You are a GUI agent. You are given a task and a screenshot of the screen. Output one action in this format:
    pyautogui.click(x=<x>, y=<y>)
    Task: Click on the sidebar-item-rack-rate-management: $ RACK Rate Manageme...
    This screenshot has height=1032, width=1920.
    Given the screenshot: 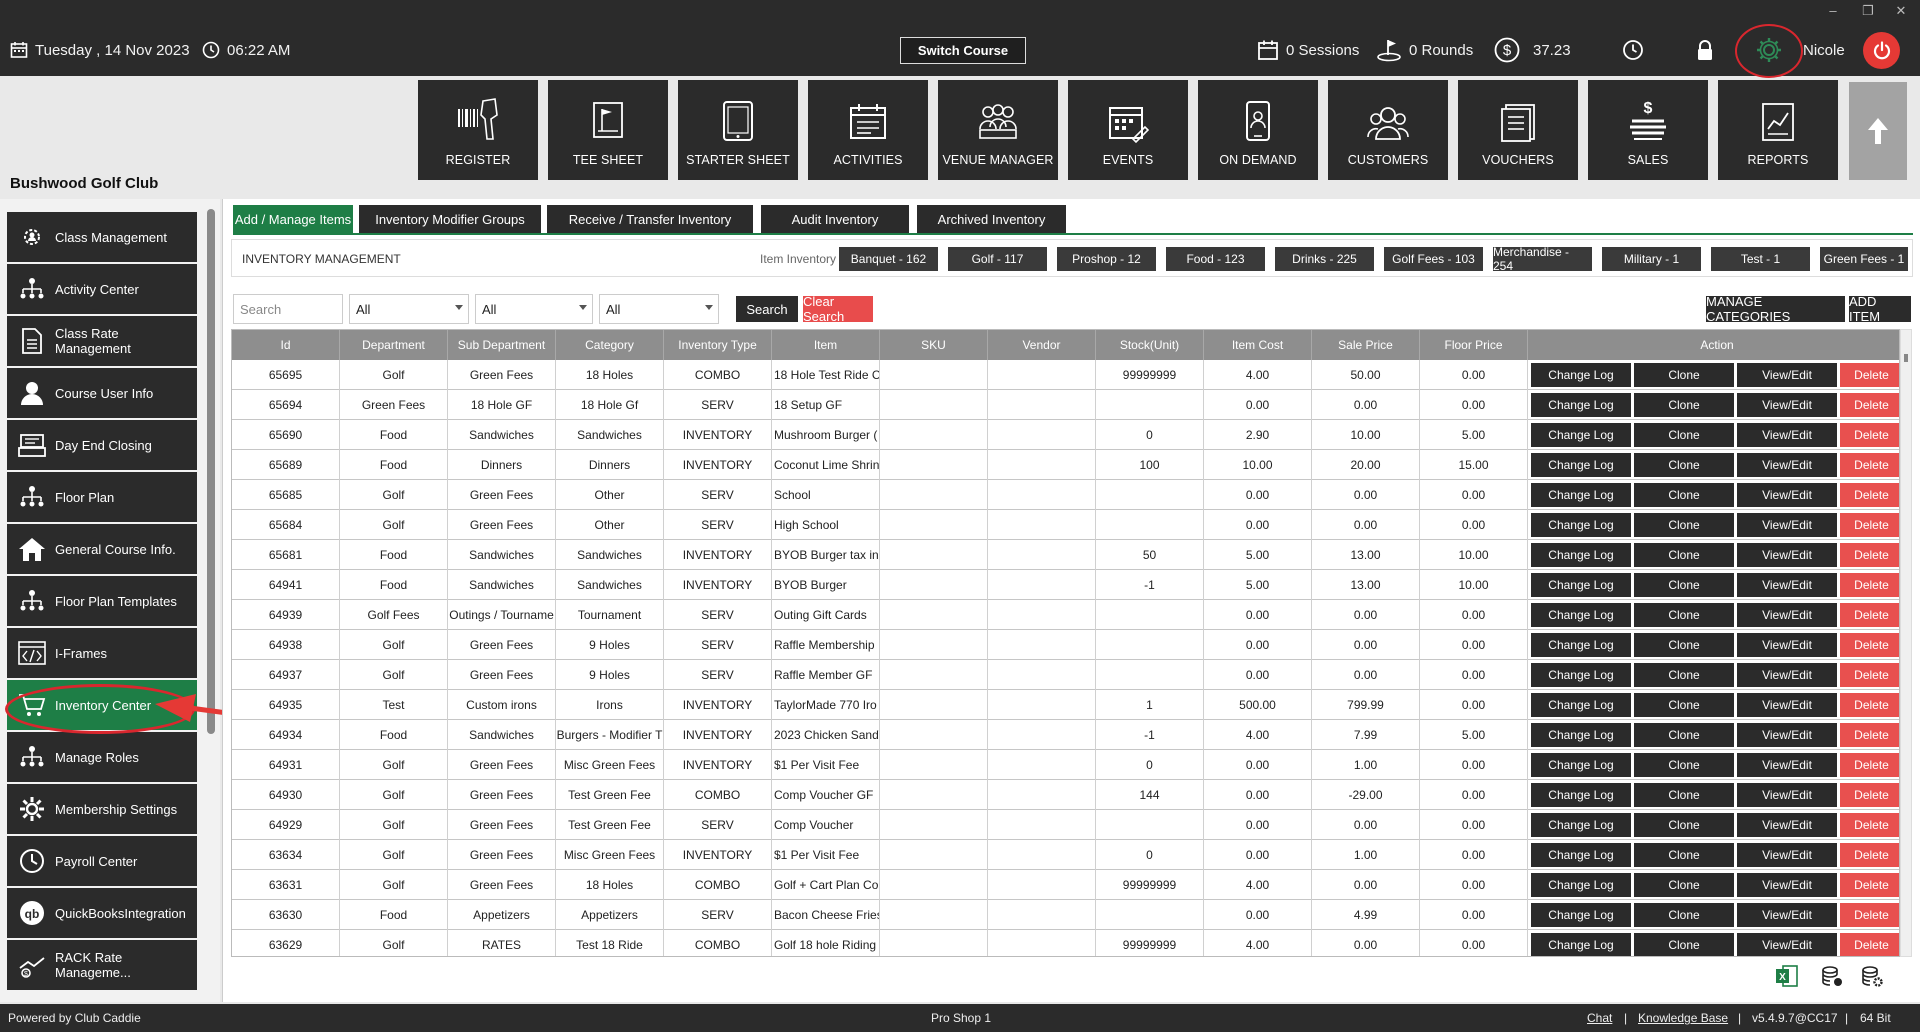 What is the action you would take?
    pyautogui.click(x=102, y=965)
    